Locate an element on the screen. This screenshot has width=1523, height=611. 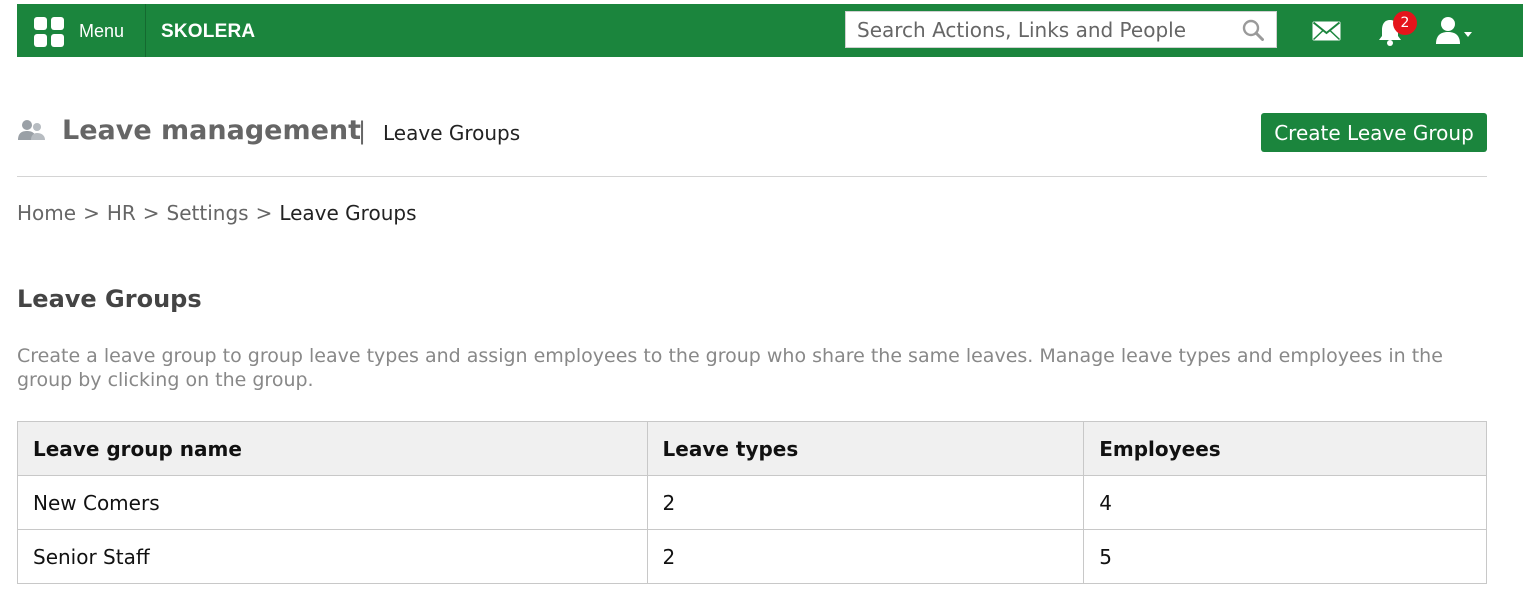
table-row: Senior Staff 2 5 is located at coordinates (752, 556).